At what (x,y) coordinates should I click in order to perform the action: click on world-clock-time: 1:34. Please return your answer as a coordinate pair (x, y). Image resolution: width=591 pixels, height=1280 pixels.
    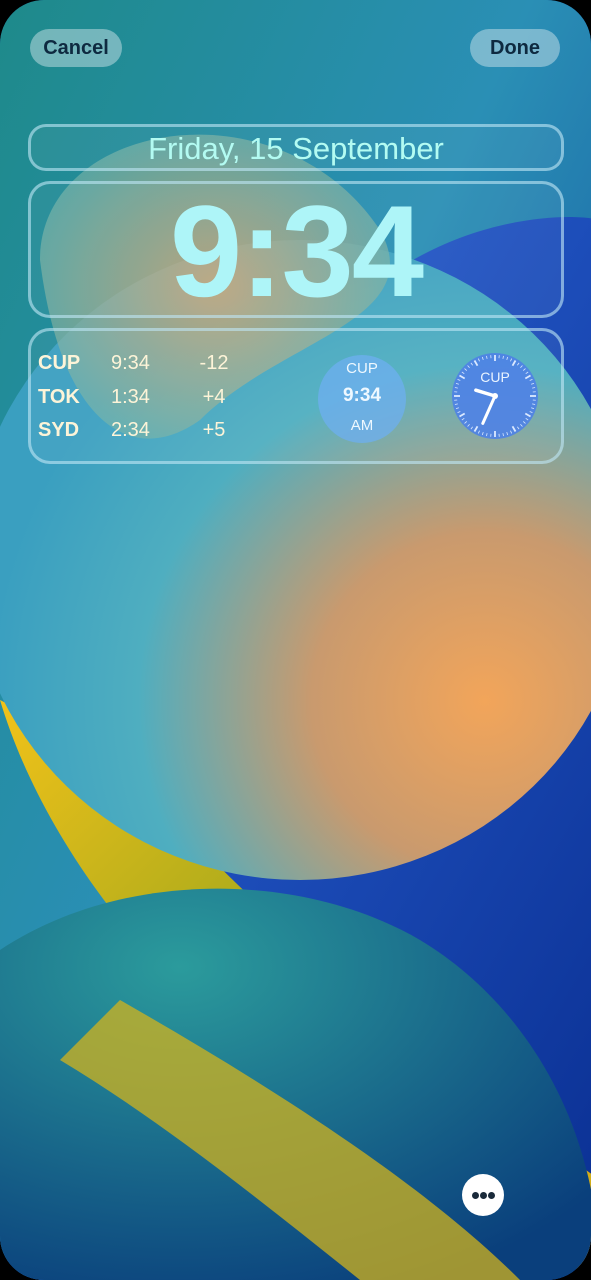
    Looking at the image, I should click on (130, 397).